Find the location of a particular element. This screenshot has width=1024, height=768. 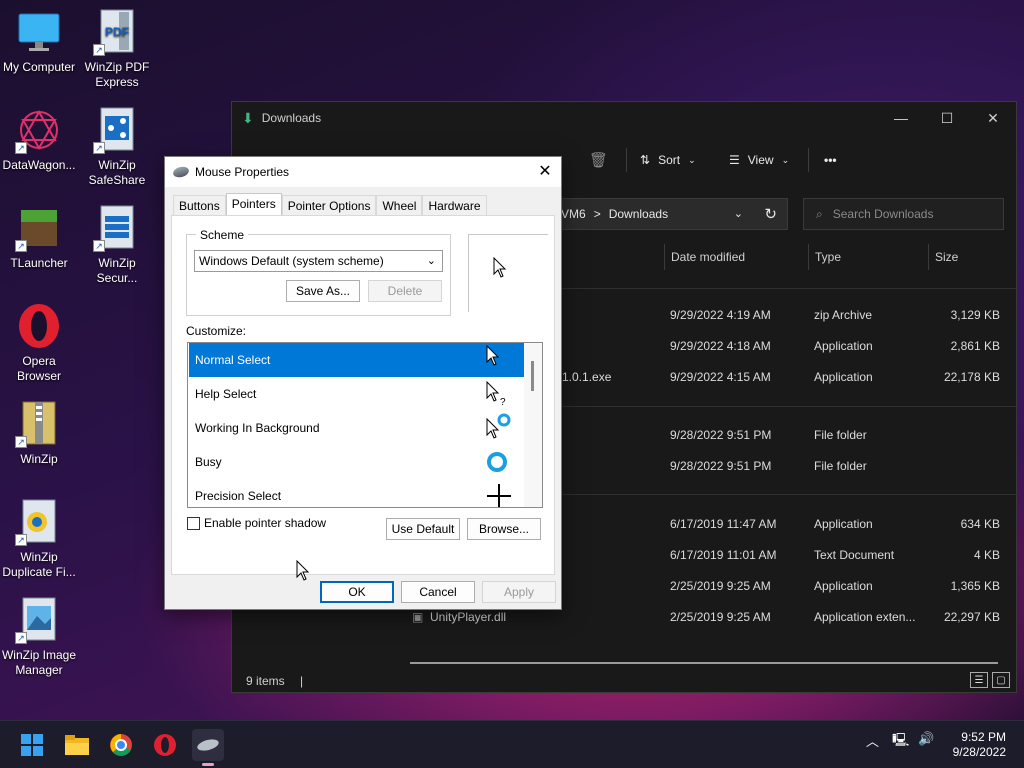

more-options-button: ••• is located at coordinates (830, 160).